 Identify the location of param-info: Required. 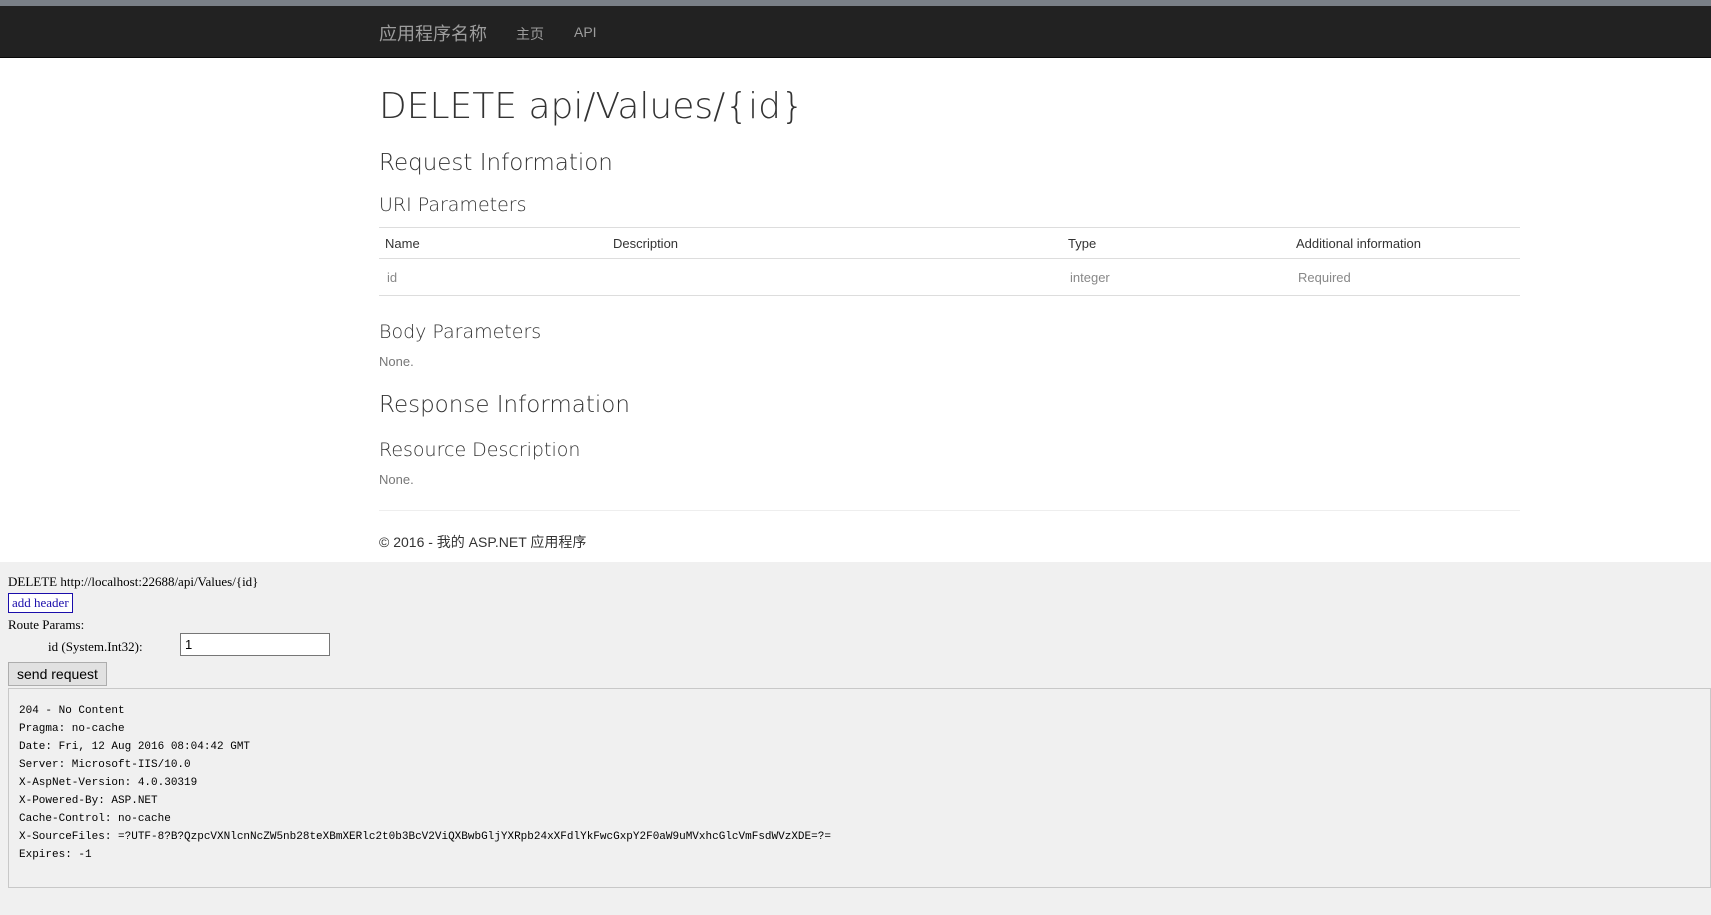
(1405, 277).